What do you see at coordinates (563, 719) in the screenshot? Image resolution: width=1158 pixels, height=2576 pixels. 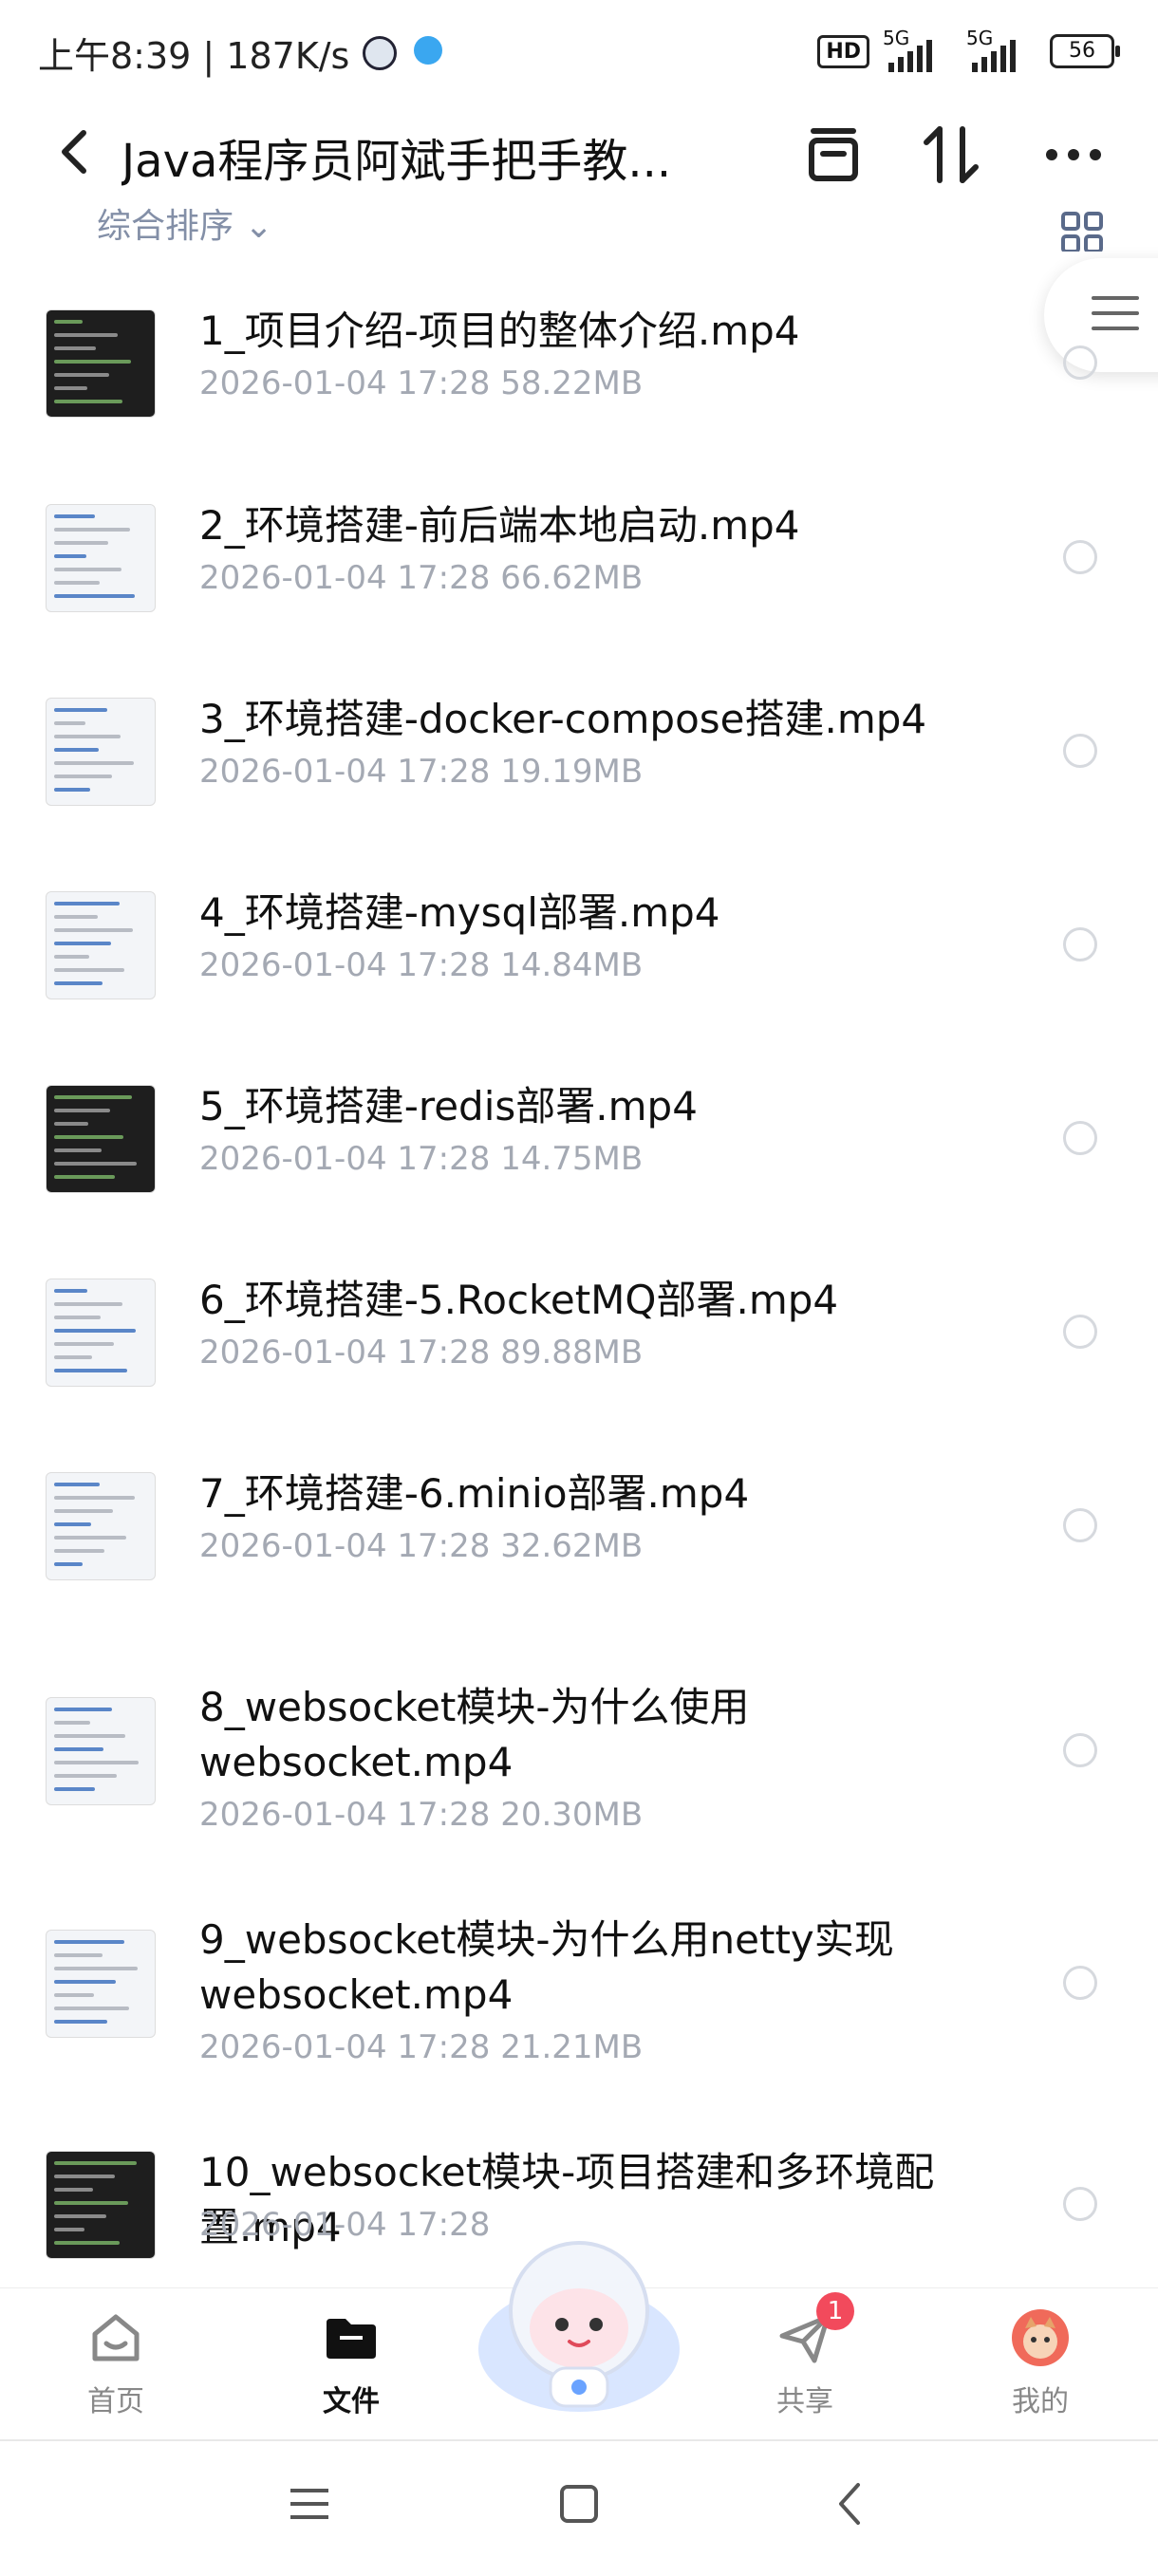 I see `file-name: 3_环境搭建-docker-compose搭建.mp4` at bounding box center [563, 719].